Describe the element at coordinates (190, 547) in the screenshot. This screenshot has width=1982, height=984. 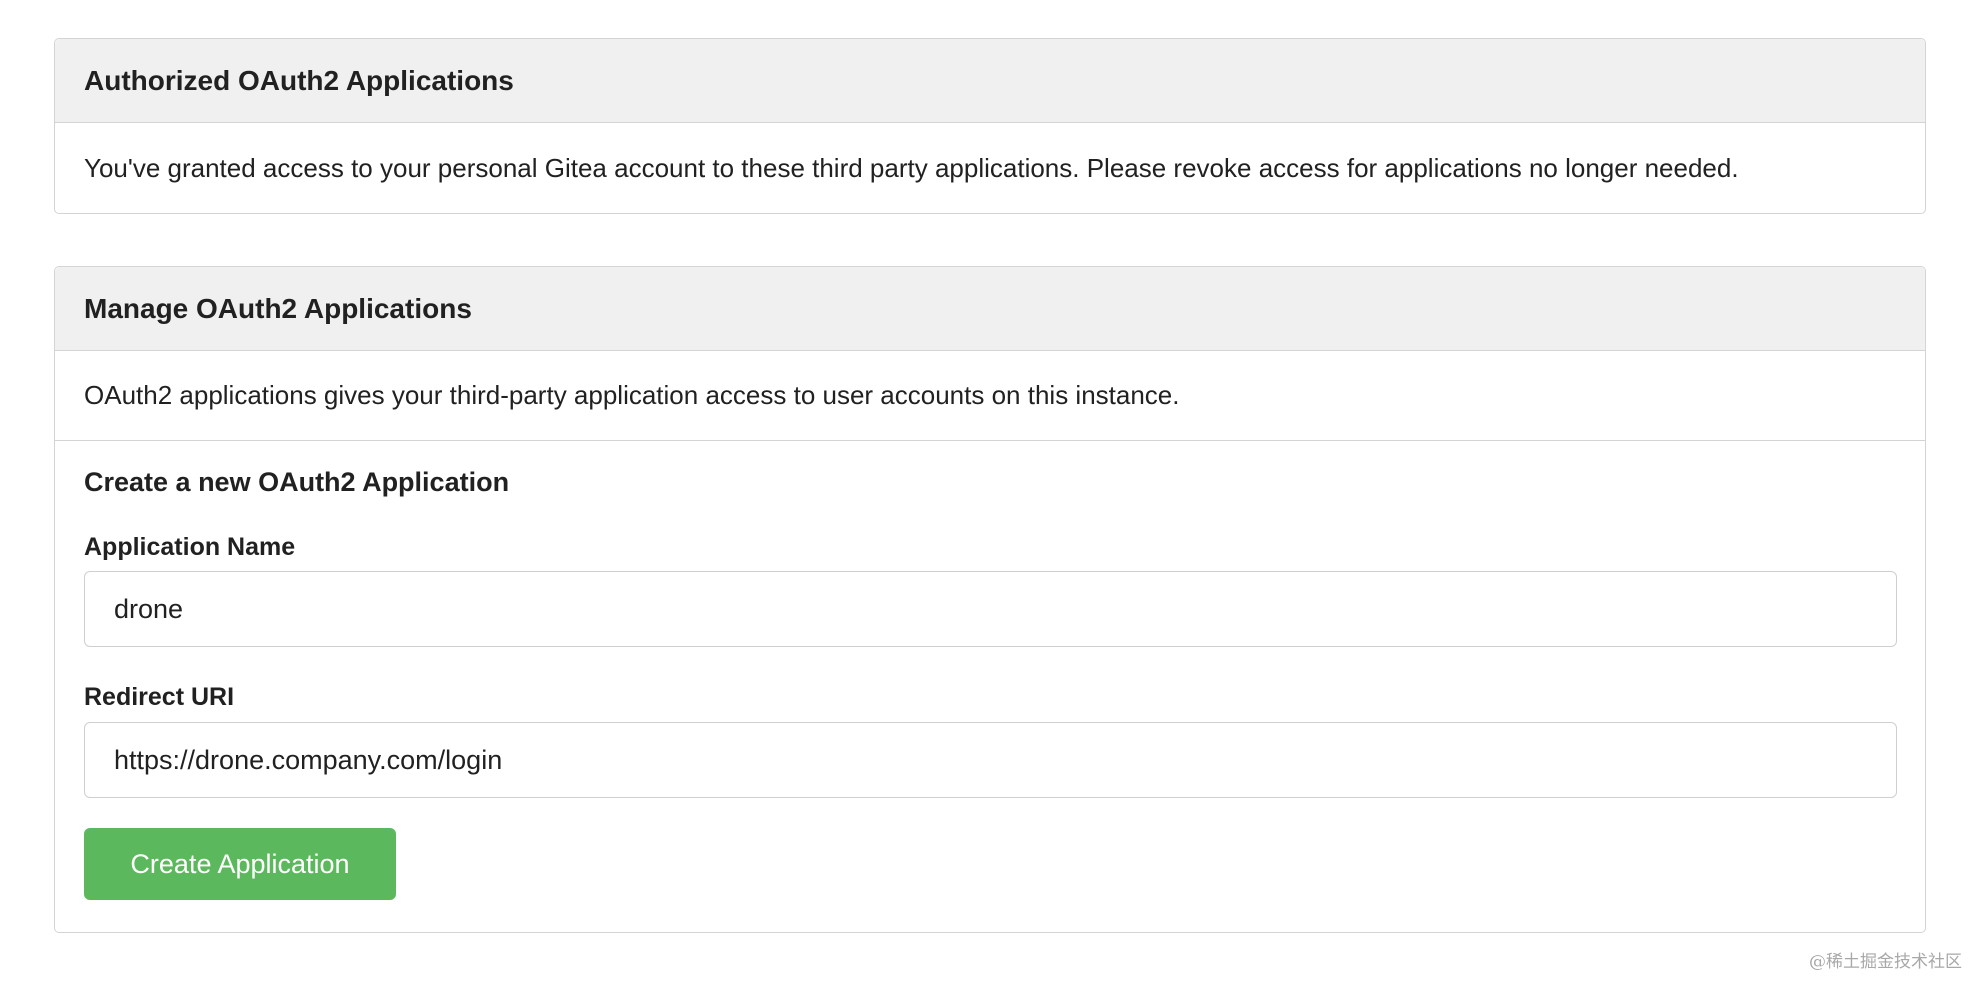
I see `app-name-label: Application Name` at that location.